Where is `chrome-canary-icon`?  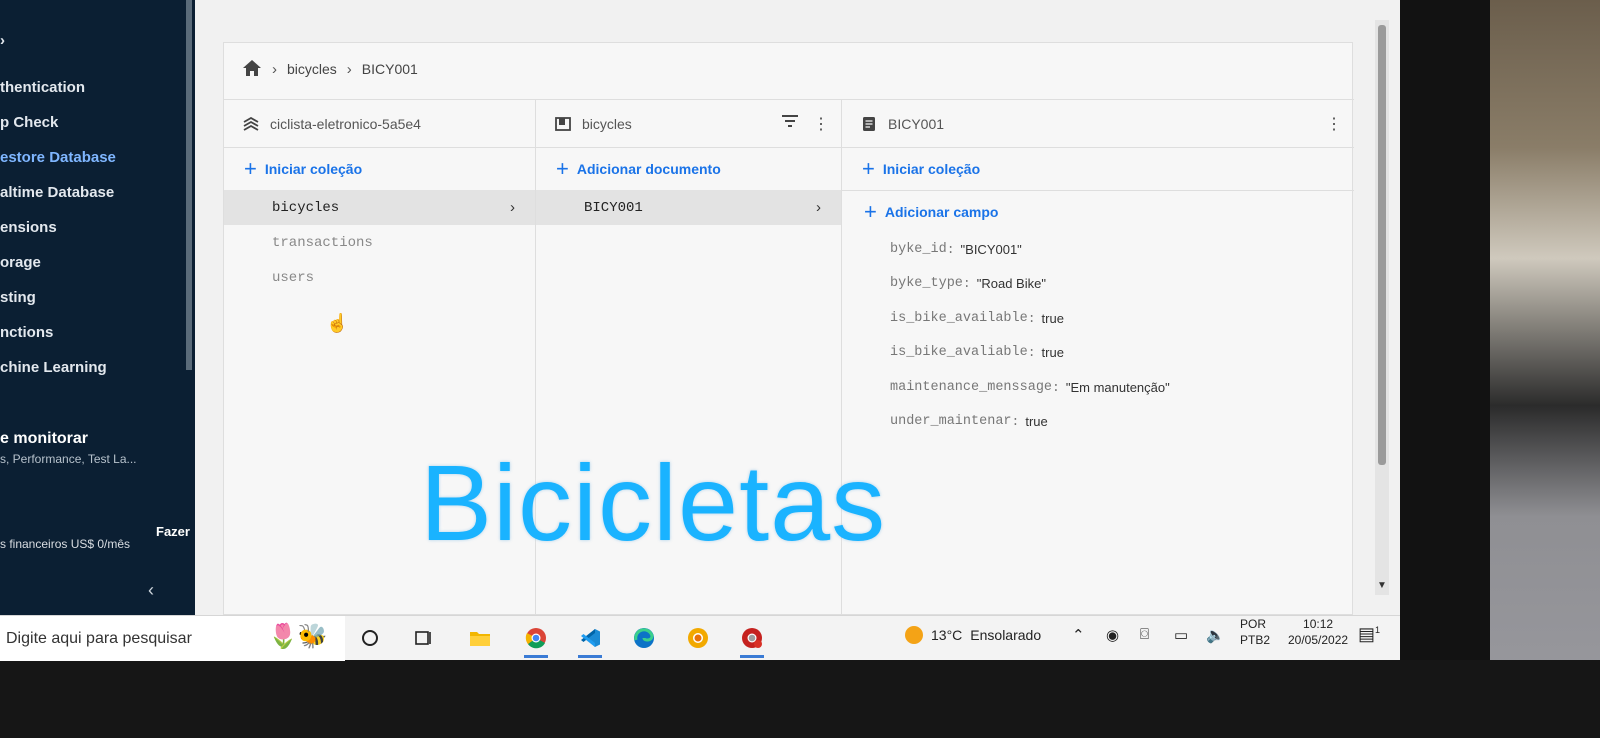 chrome-canary-icon is located at coordinates (698, 638).